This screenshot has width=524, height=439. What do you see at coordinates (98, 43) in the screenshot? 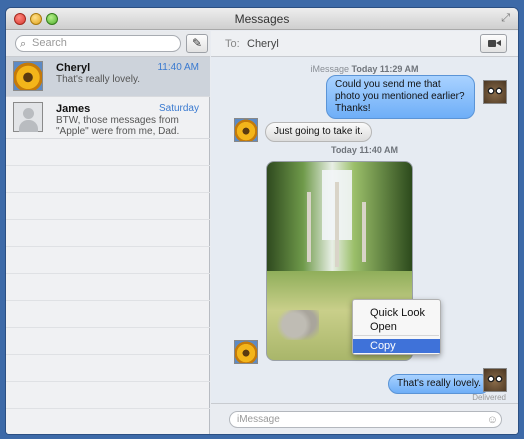
I see `search-input: ⌕ Search` at bounding box center [98, 43].